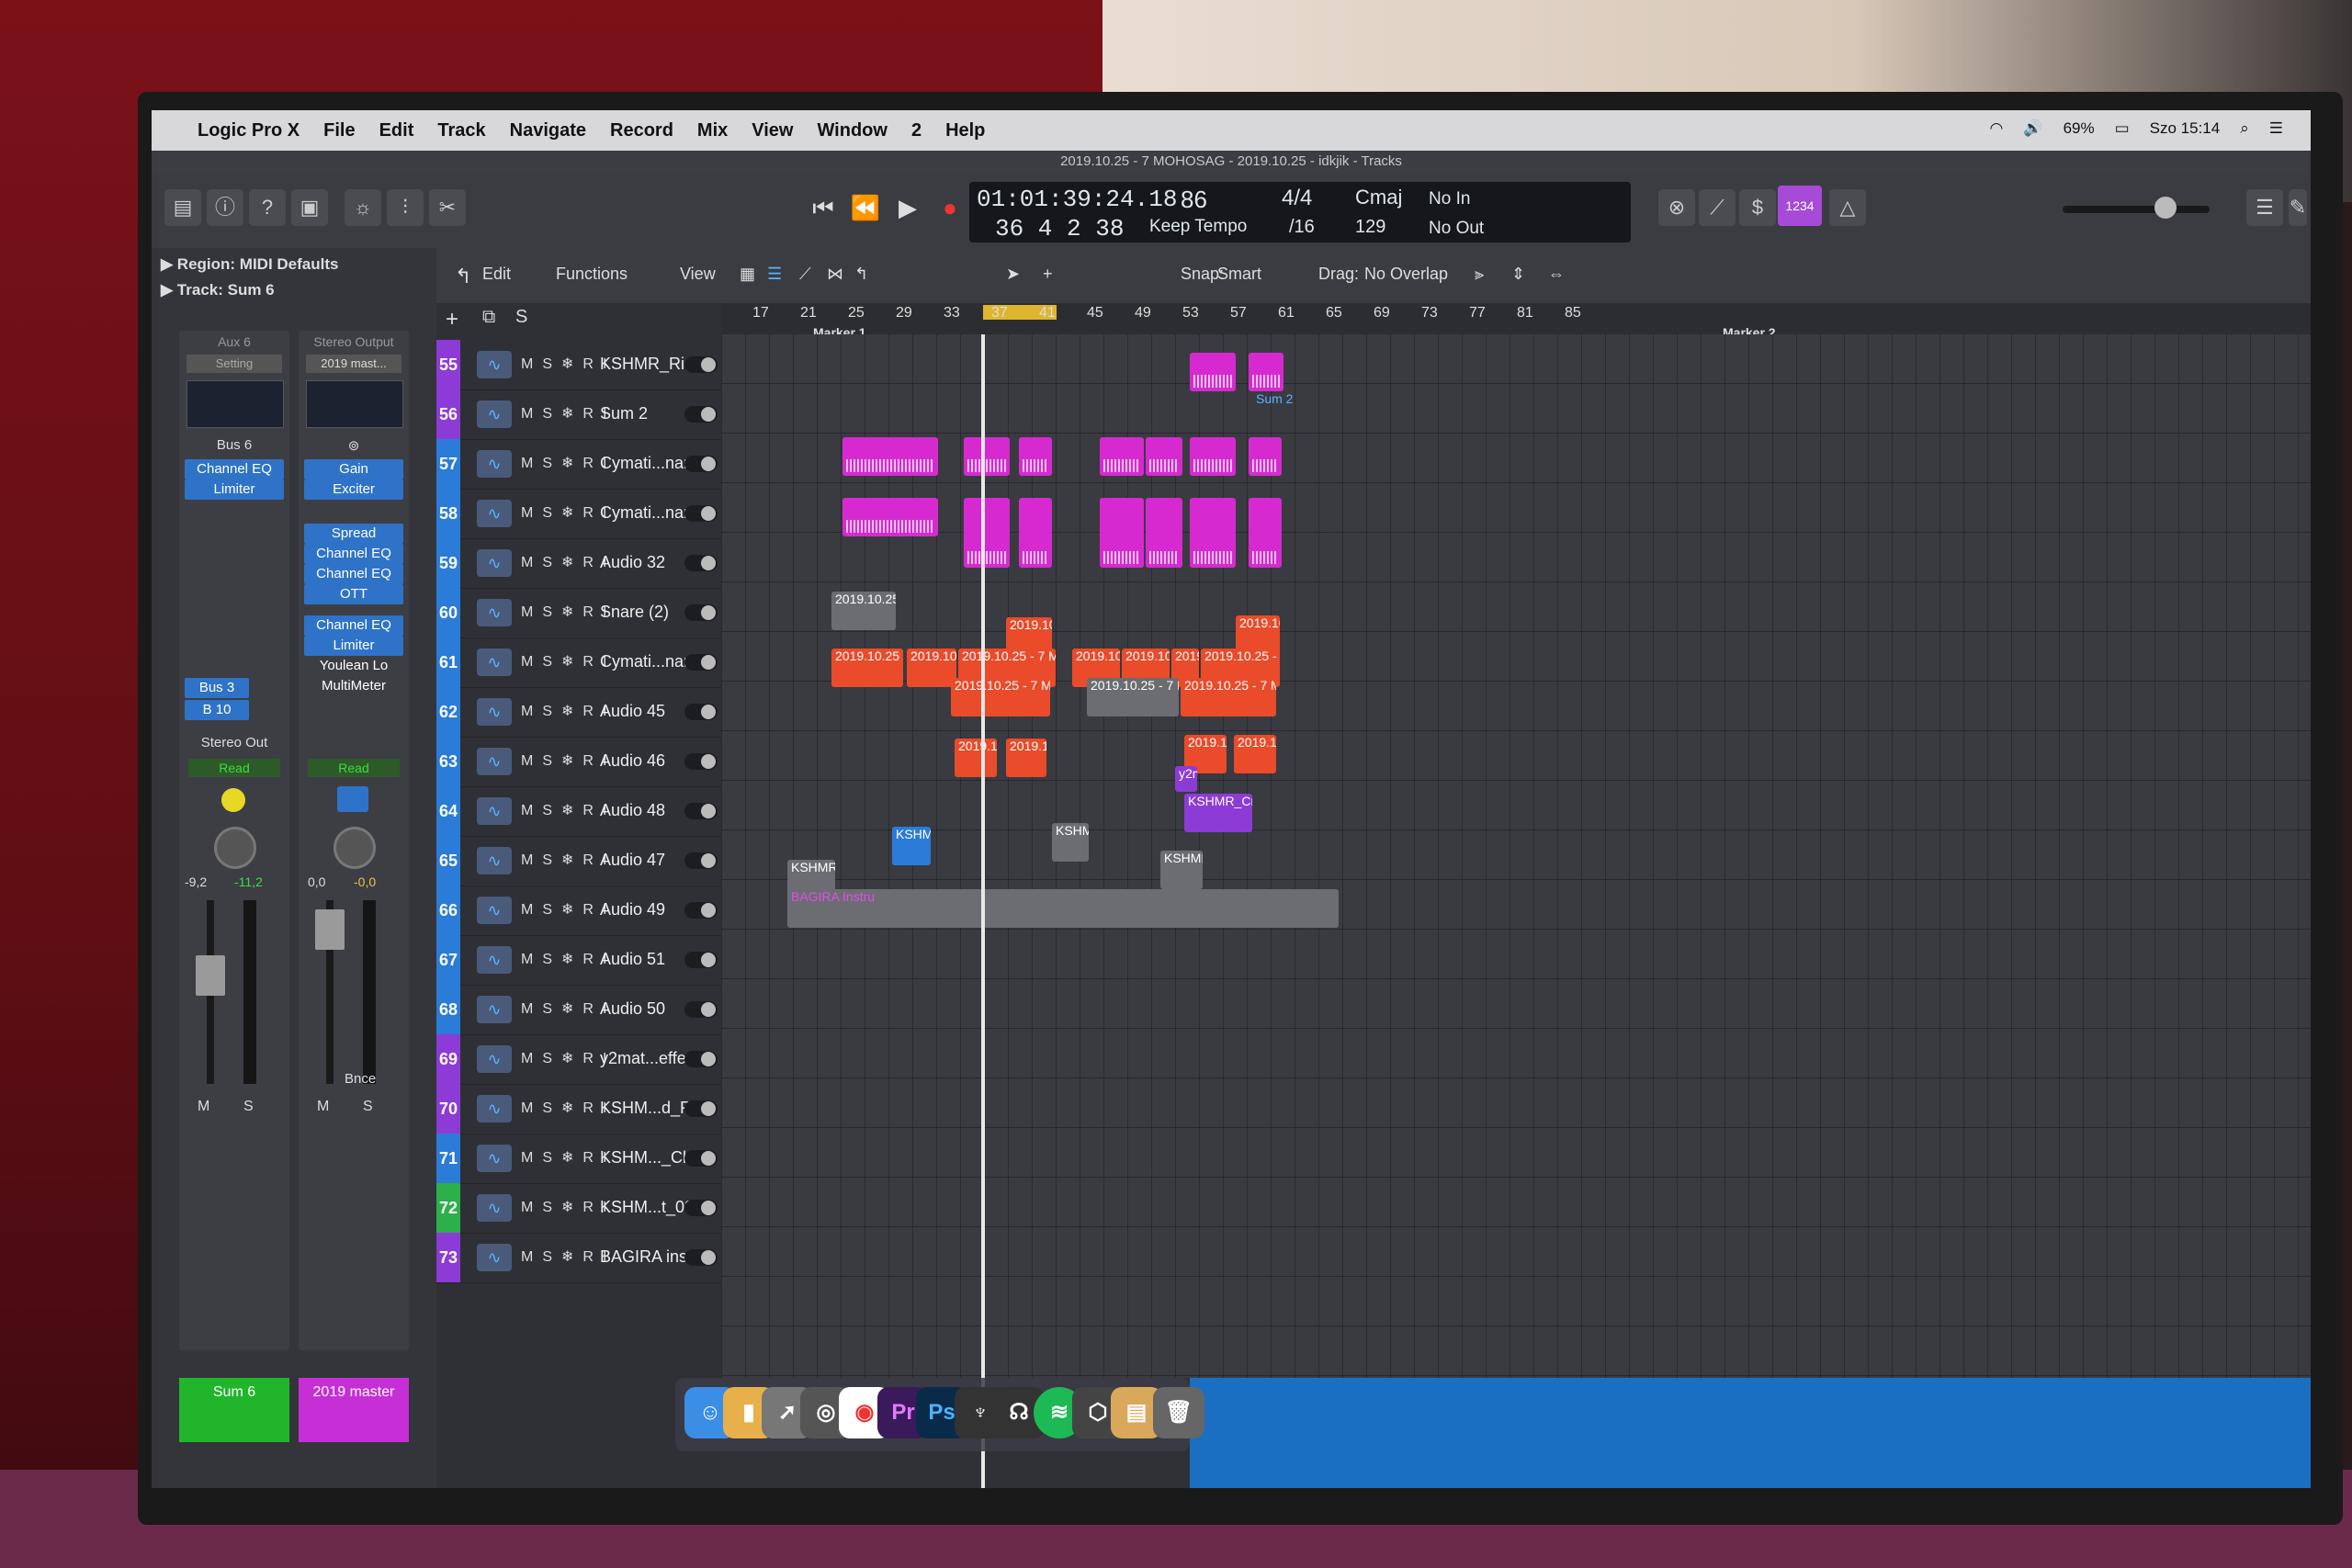  What do you see at coordinates (578, 414) in the screenshot?
I see `track-row: 56 ∿ MS❄RI Sum 2` at bounding box center [578, 414].